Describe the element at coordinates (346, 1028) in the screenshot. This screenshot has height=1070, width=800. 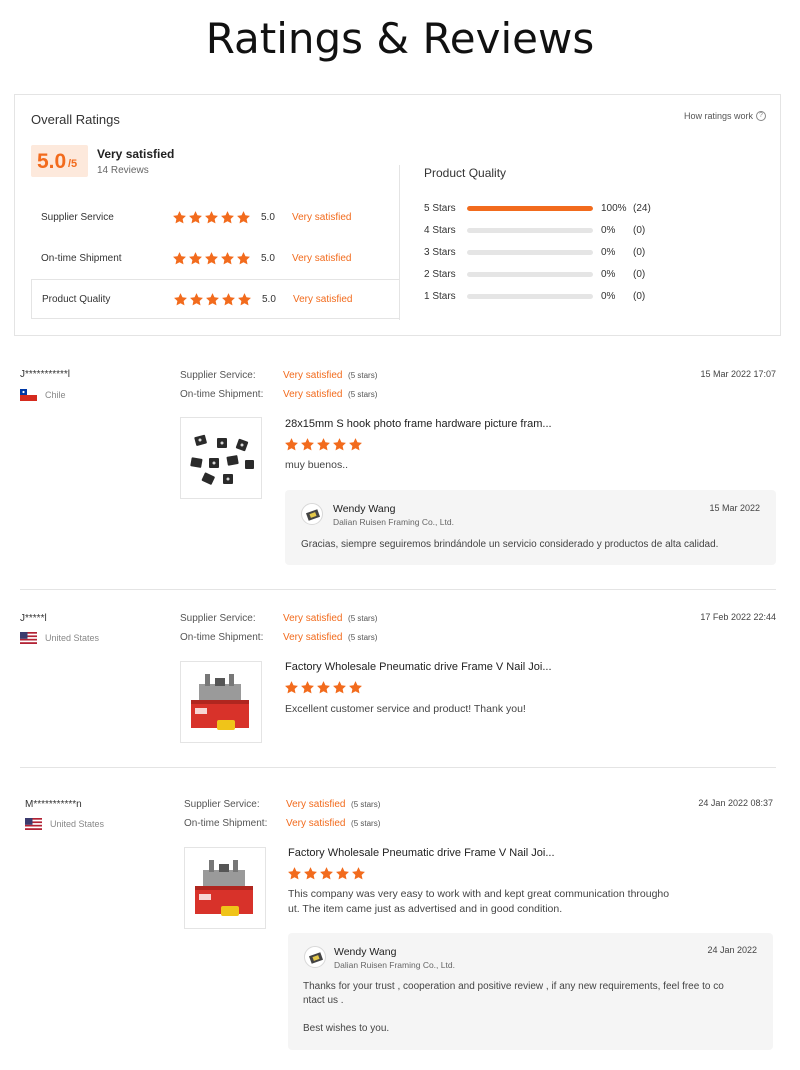
I see `reply-text-line: Best wishes to you.` at that location.